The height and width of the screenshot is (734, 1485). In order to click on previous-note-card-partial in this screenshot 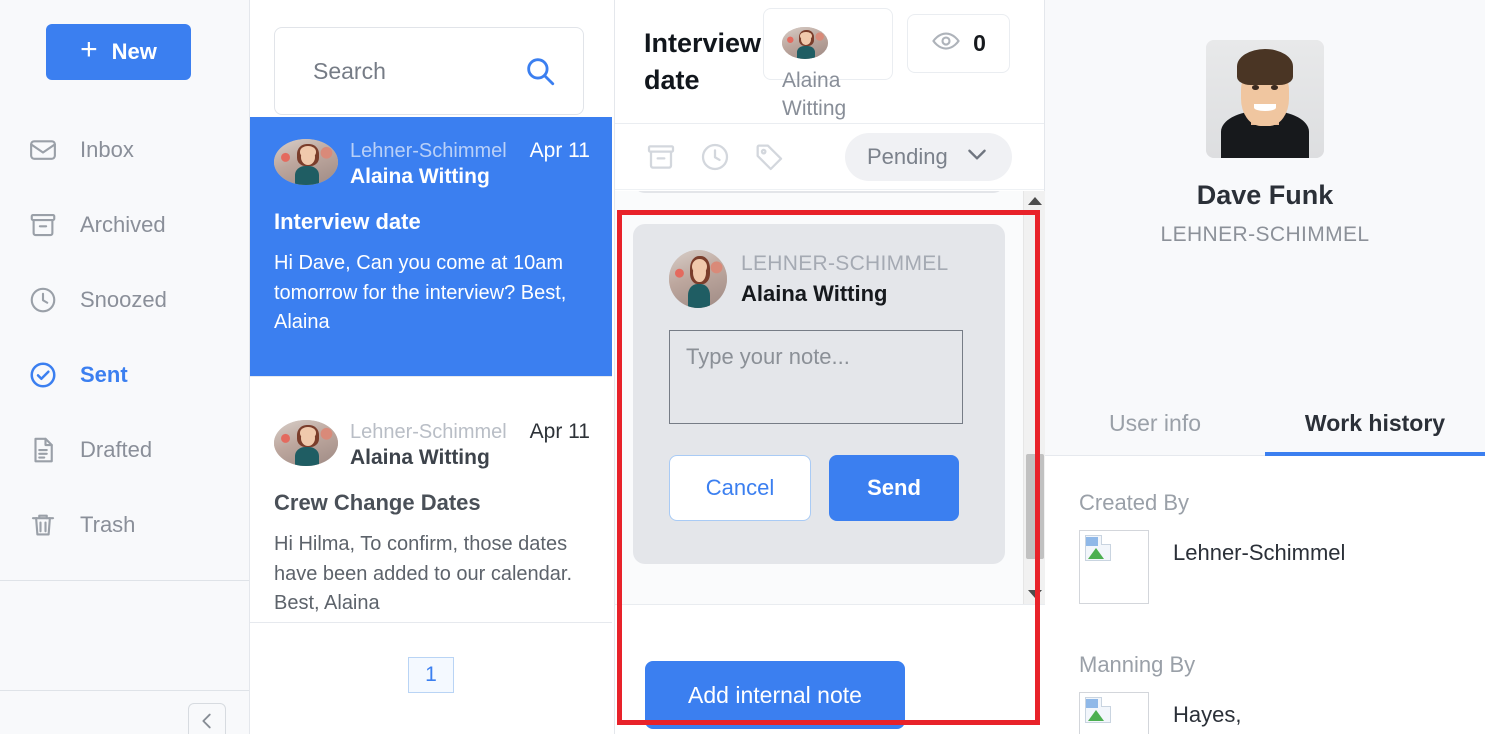, I will do `click(819, 192)`.